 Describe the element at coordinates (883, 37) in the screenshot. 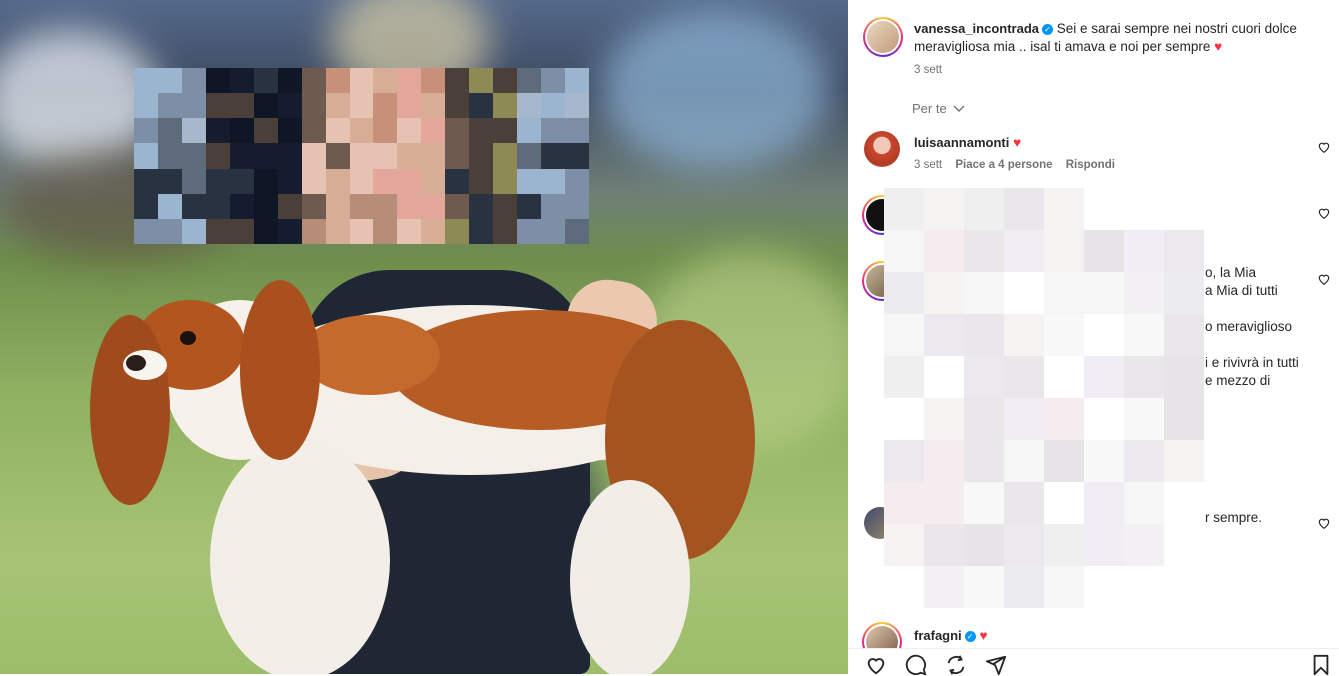

I see `author-avatar` at that location.